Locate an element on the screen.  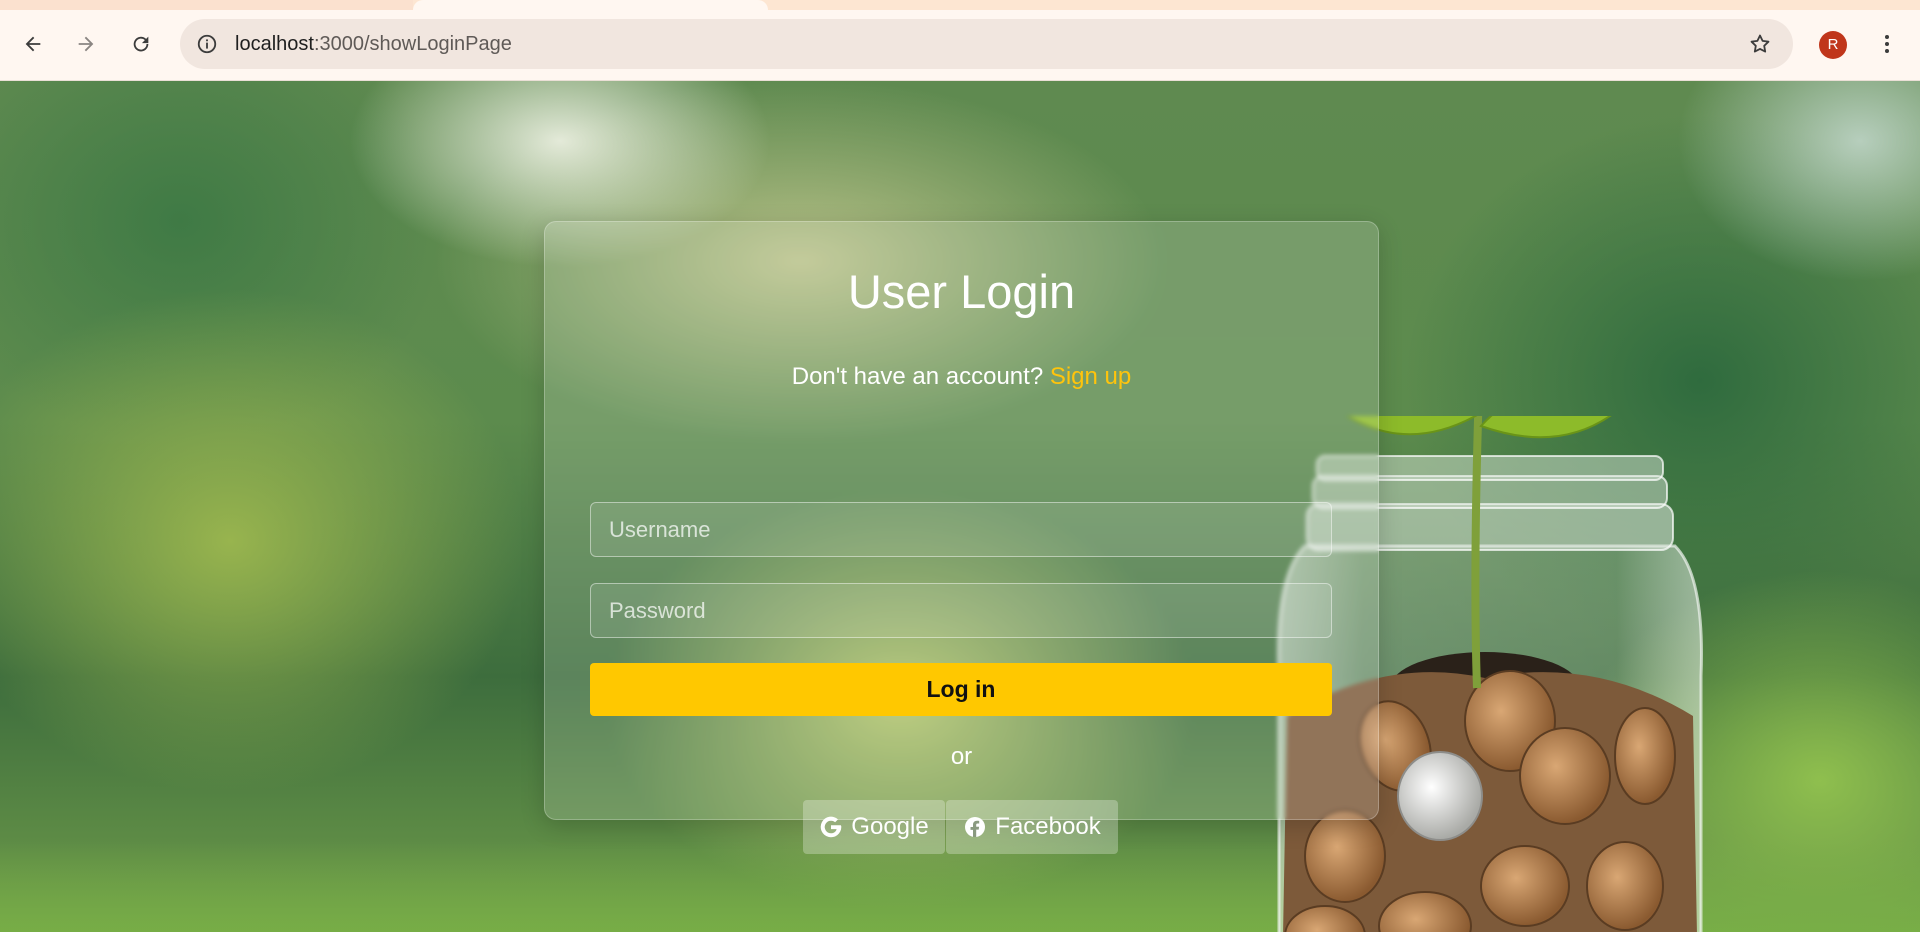
login-button: Log in is located at coordinates (961, 689).